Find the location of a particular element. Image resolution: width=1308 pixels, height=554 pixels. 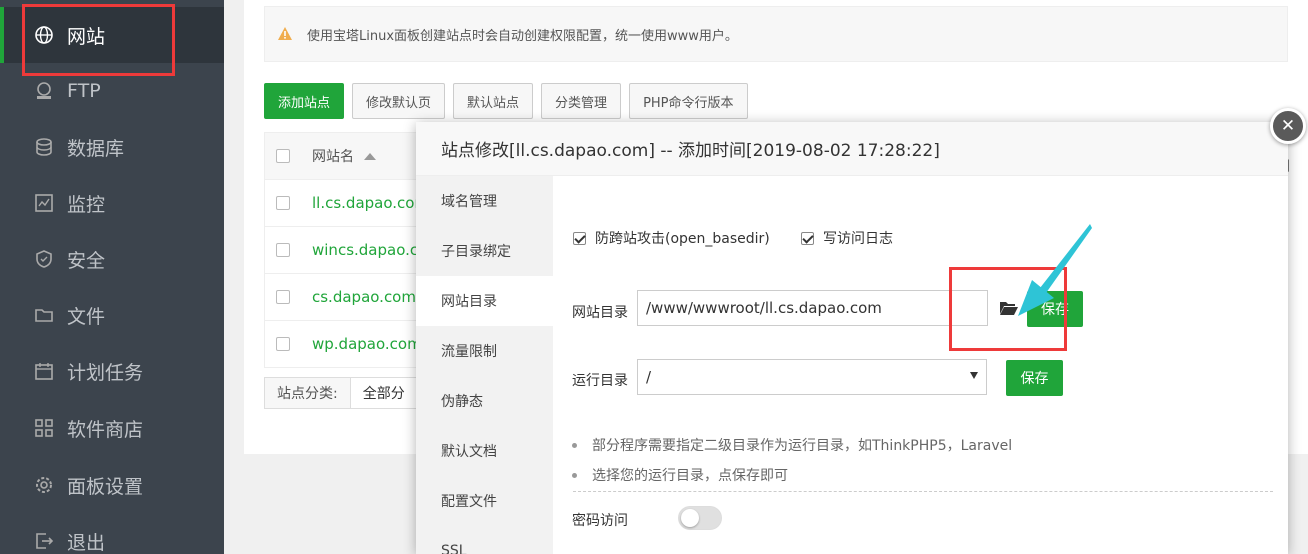

open-basedir-checkbox: 防跨站攻击(open_basedir) is located at coordinates (671, 238).